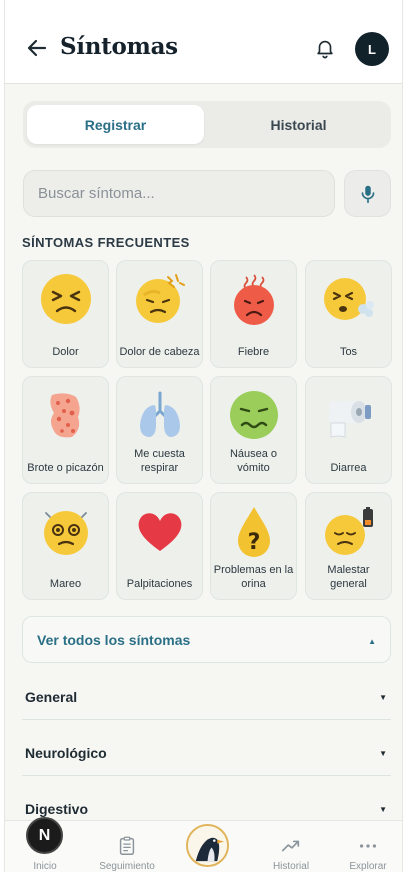  Describe the element at coordinates (106, 242) in the screenshot. I see `section-title: SÍNTOMAS FRECUENTES` at that location.